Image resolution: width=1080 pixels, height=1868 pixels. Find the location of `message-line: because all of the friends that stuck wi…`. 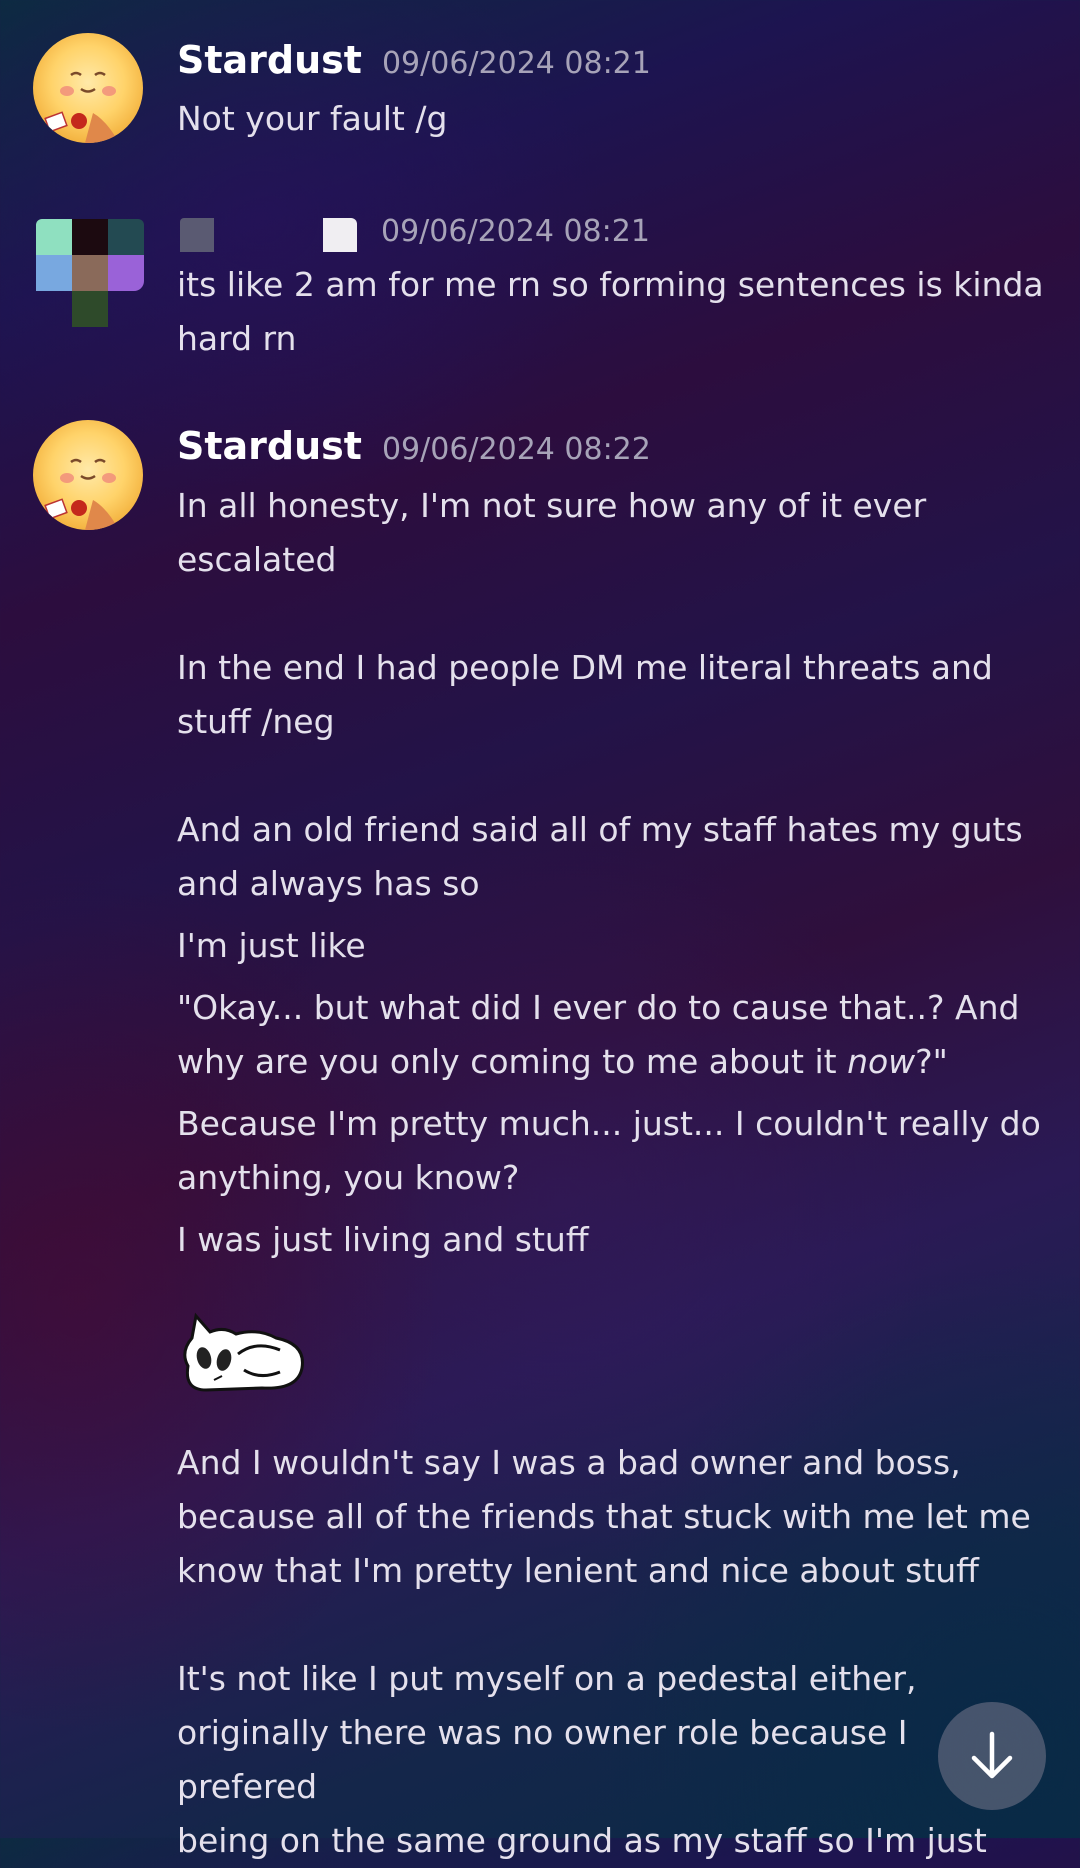

message-line: because all of the friends that stuck wi… is located at coordinates (604, 1516).